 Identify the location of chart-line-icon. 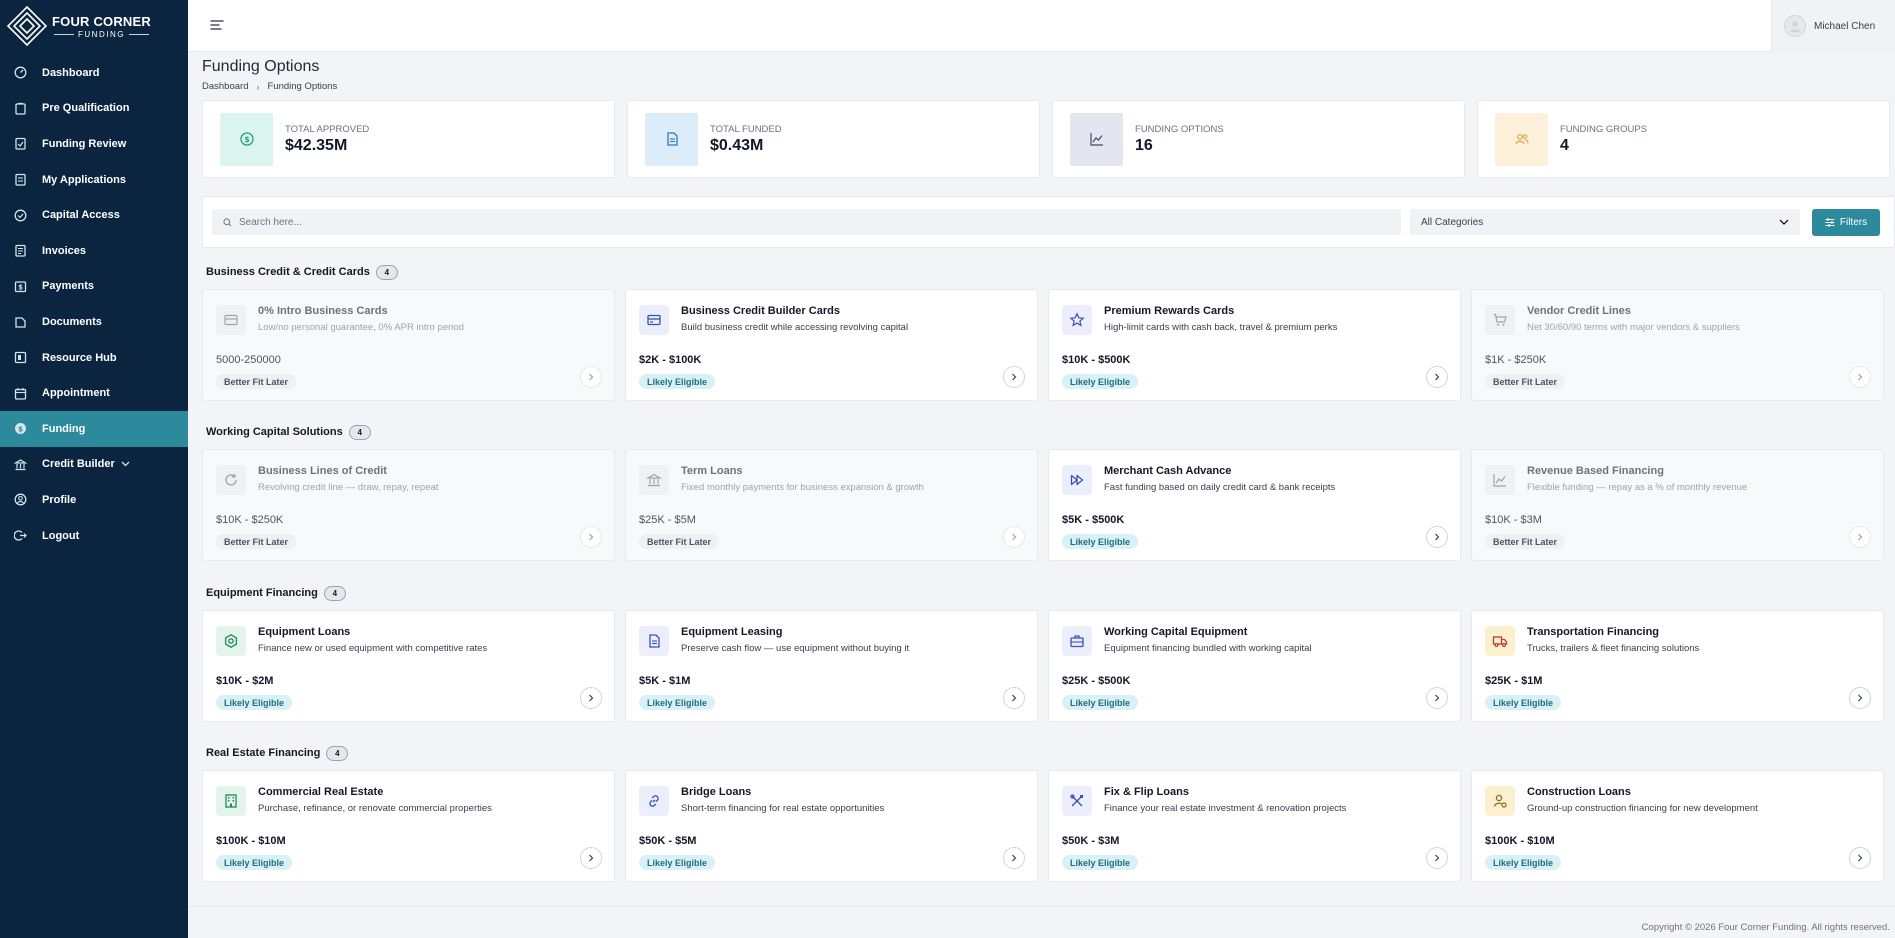
(1500, 480).